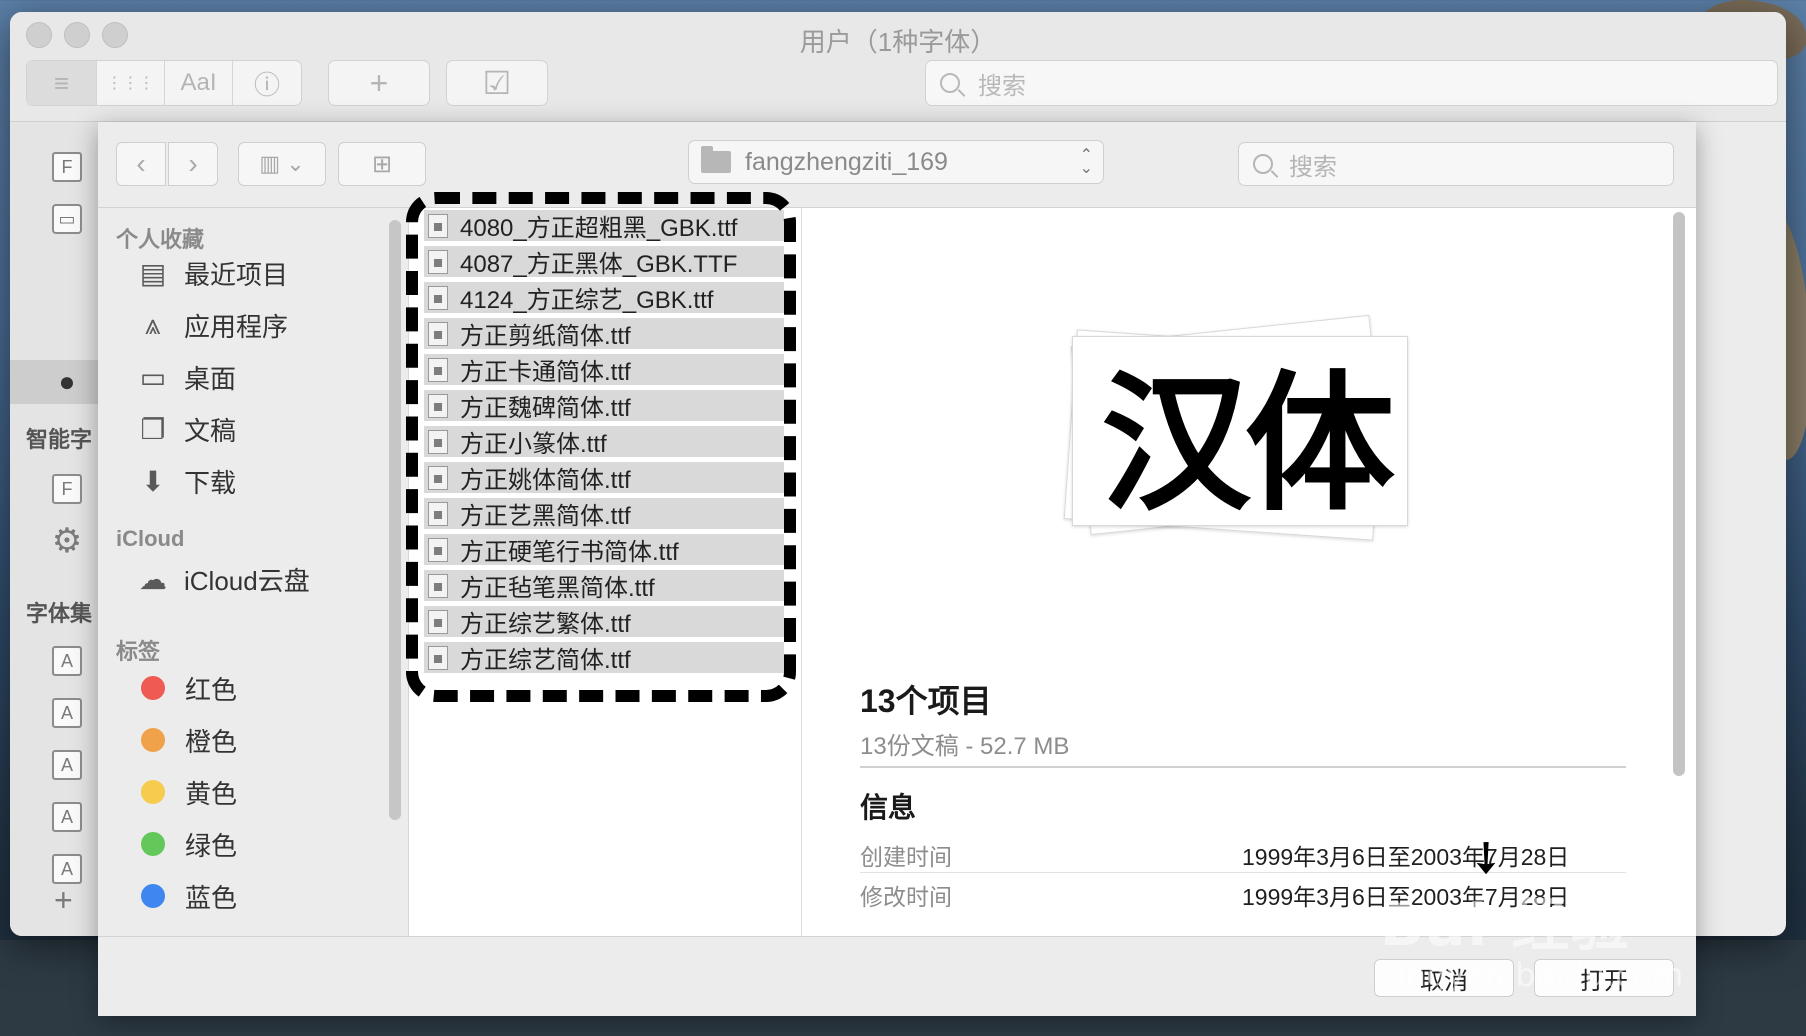 This screenshot has height=1036, width=1806. What do you see at coordinates (395, 520) in the screenshot?
I see `sidebar-scrollbar` at bounding box center [395, 520].